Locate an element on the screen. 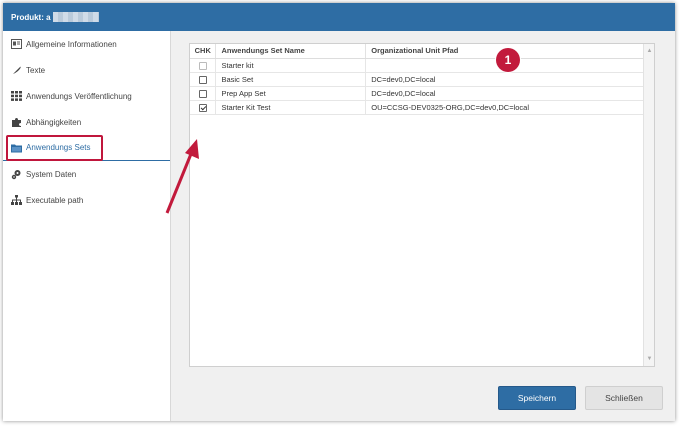 The height and width of the screenshot is (426, 680). scroll-up-icon: ▲ is located at coordinates (649, 51).